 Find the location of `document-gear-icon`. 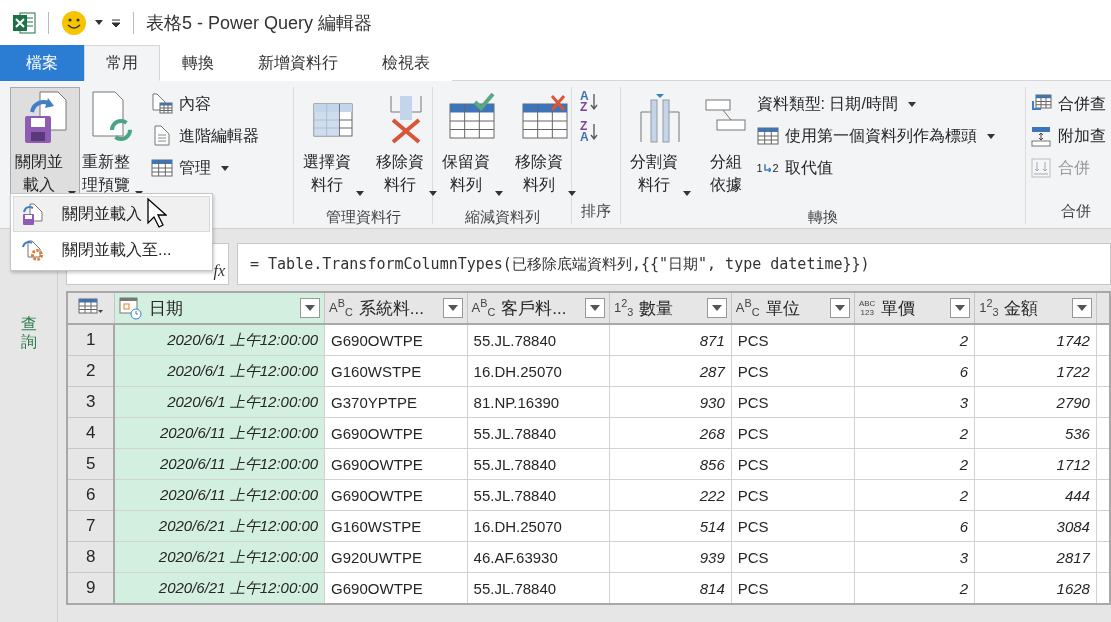

document-gear-icon is located at coordinates (32, 250).